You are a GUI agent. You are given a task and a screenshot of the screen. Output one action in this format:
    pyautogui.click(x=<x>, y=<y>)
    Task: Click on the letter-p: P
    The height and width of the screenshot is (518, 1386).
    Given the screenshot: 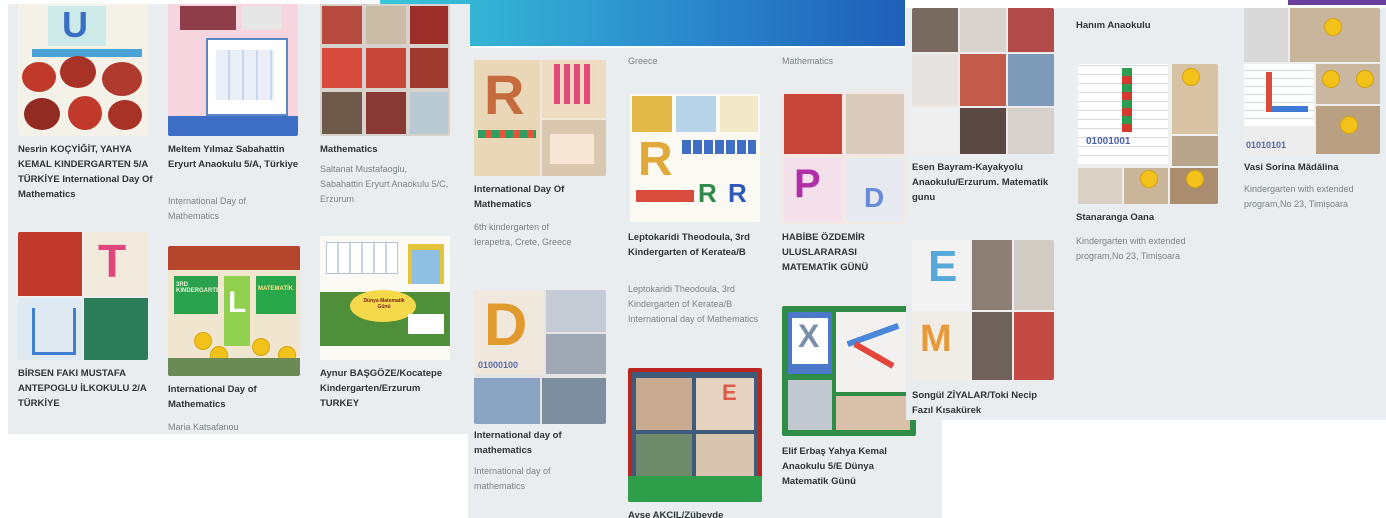 What is the action you would take?
    pyautogui.click(x=807, y=184)
    